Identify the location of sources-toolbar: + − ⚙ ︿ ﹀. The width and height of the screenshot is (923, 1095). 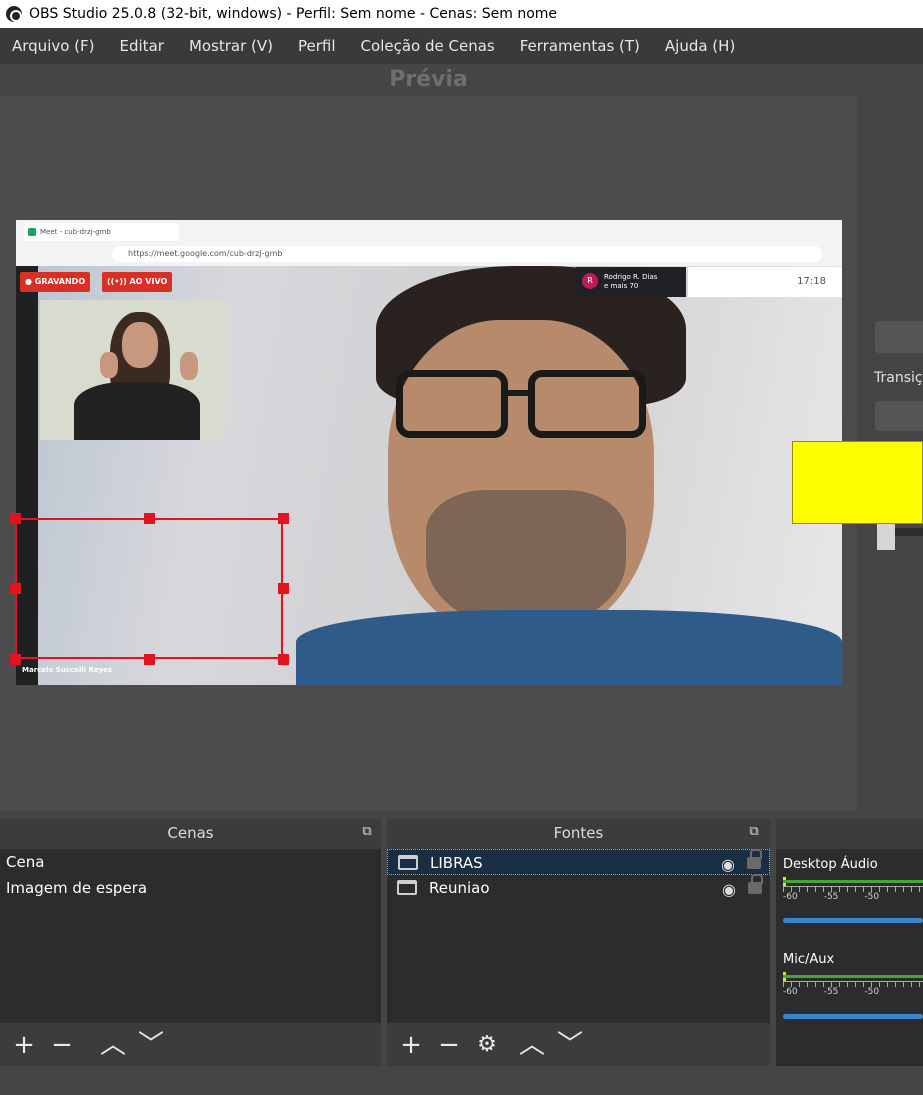
(578, 1044).